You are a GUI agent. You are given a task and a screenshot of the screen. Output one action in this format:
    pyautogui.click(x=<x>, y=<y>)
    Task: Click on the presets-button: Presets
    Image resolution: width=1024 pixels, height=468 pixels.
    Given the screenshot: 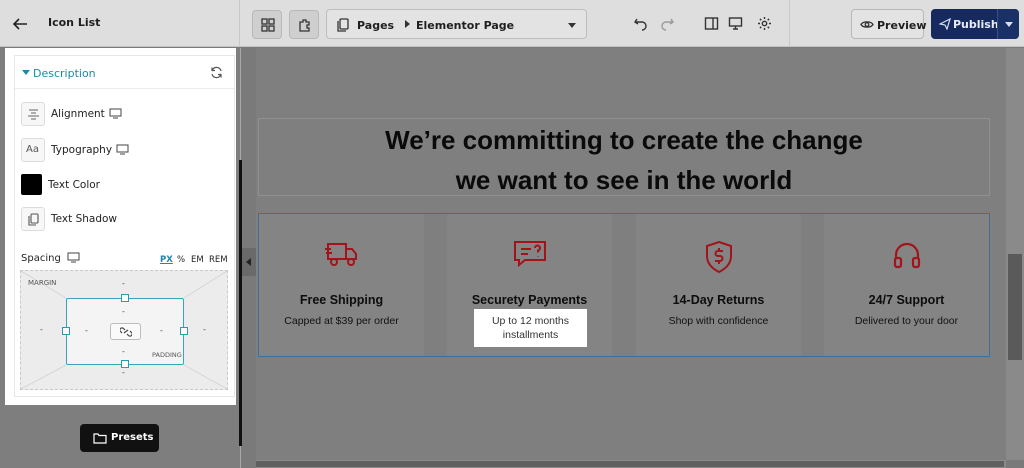 What is the action you would take?
    pyautogui.click(x=119, y=438)
    